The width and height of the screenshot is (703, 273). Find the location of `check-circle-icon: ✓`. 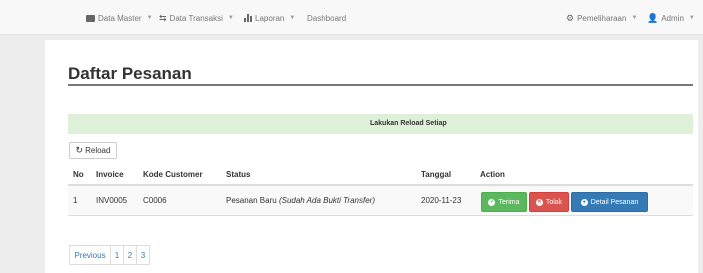

check-circle-icon: ✓ is located at coordinates (492, 202).